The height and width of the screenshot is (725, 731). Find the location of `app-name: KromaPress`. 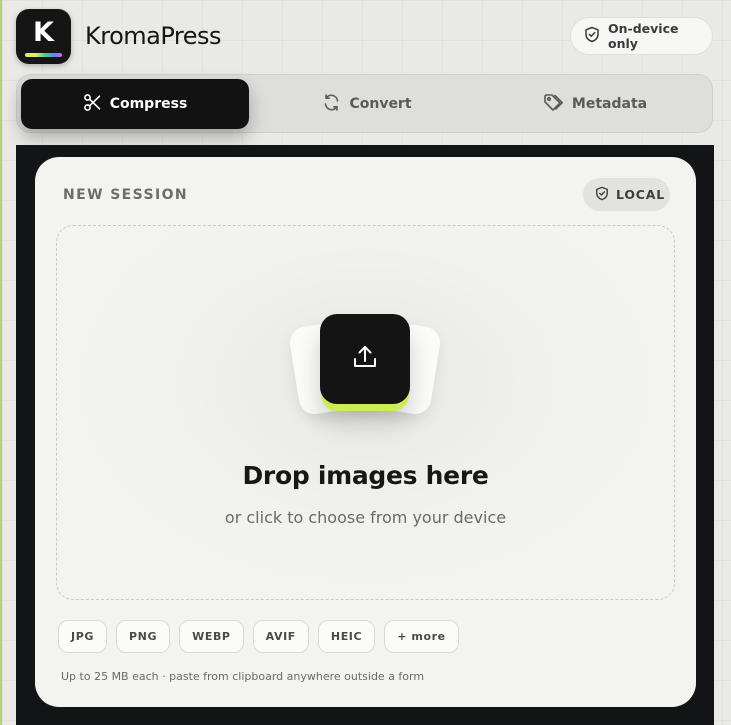

app-name: KromaPress is located at coordinates (153, 36).